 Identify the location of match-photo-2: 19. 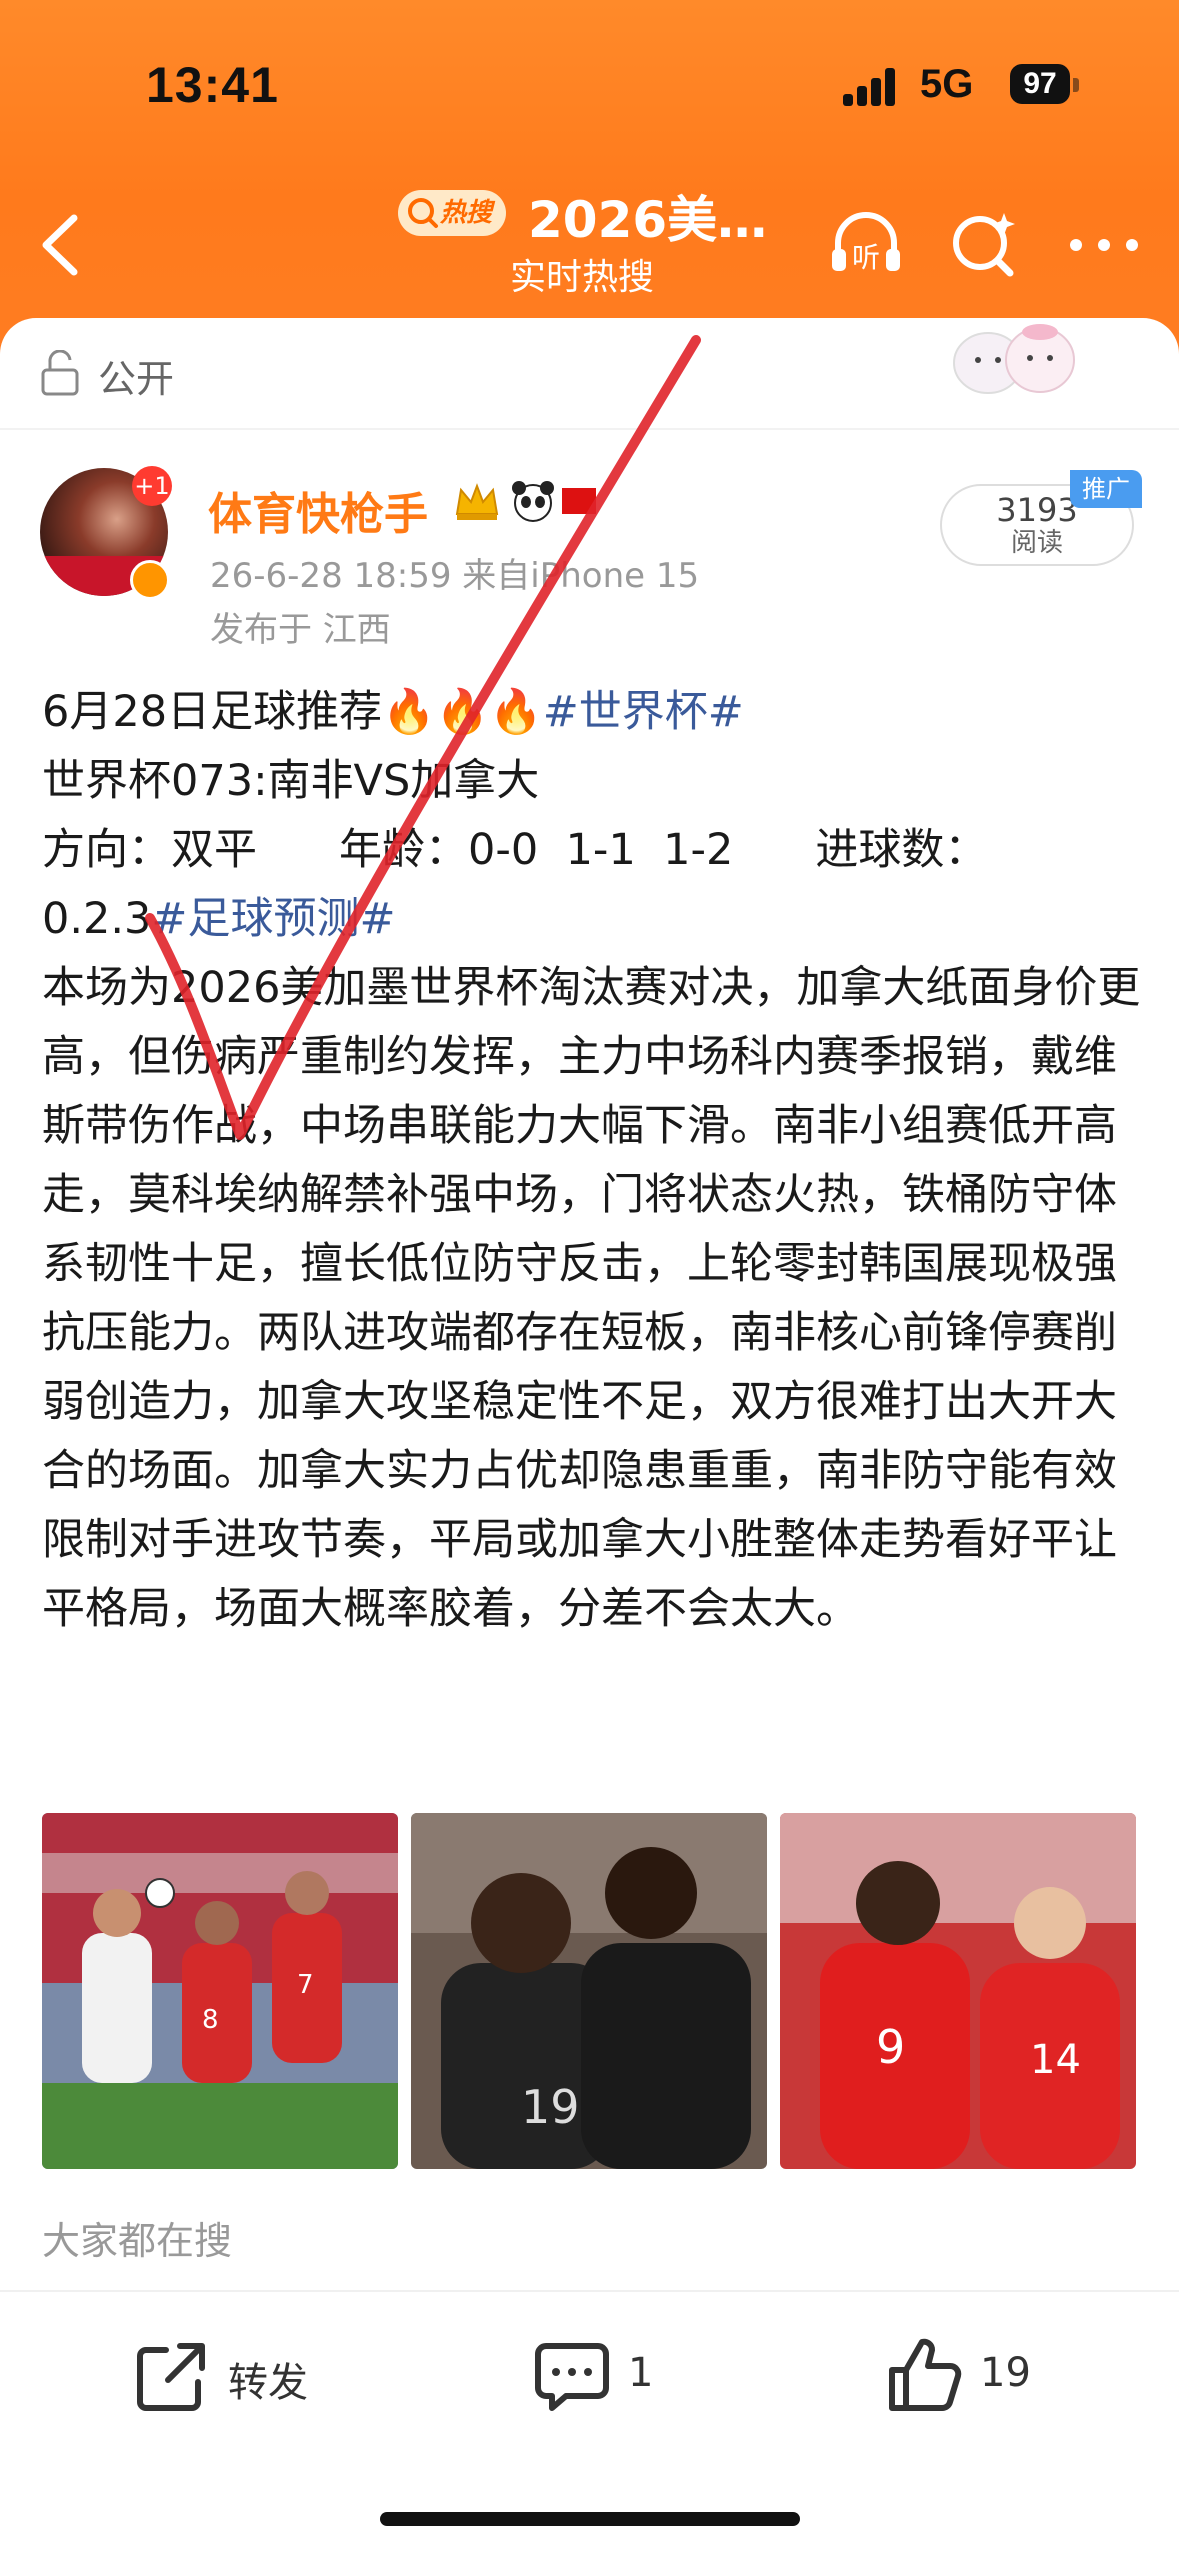
(589, 1991).